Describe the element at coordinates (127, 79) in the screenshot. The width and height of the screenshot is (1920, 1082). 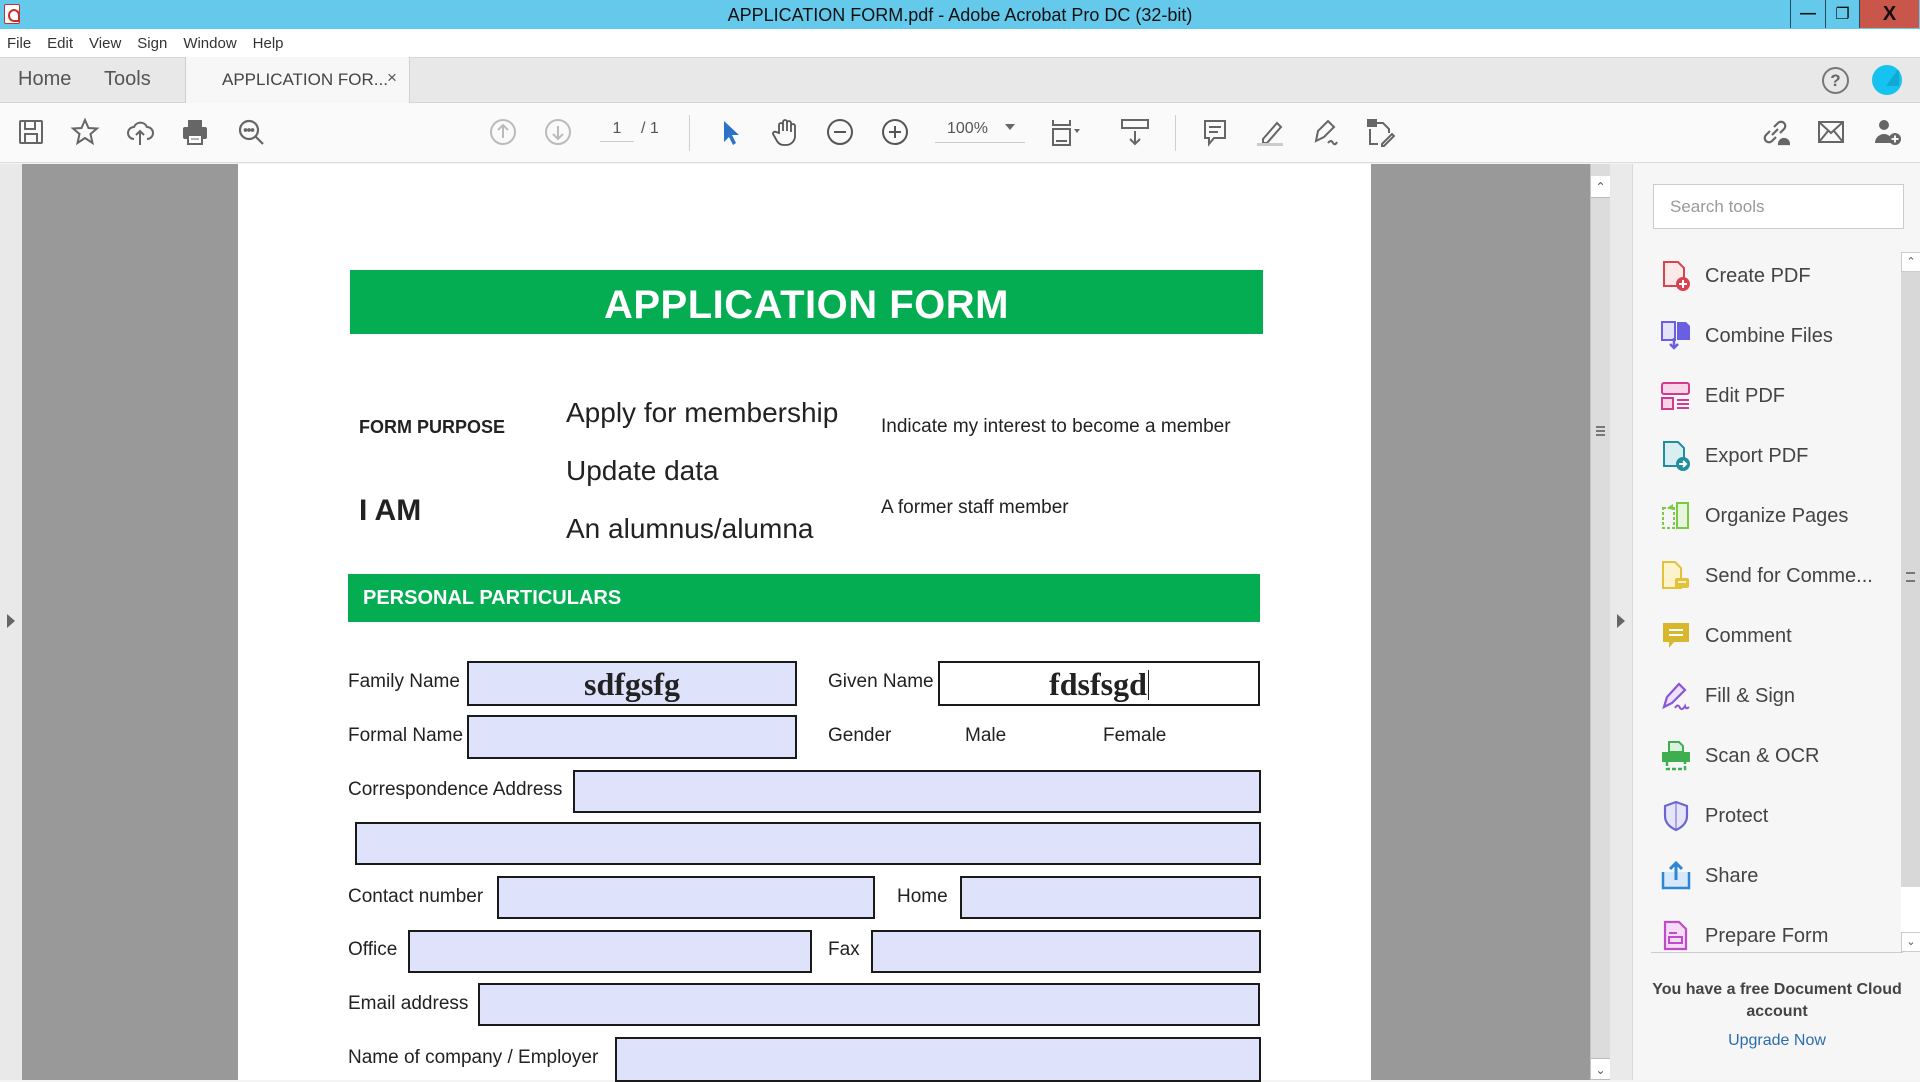
I see `tab-tools: Tools` at that location.